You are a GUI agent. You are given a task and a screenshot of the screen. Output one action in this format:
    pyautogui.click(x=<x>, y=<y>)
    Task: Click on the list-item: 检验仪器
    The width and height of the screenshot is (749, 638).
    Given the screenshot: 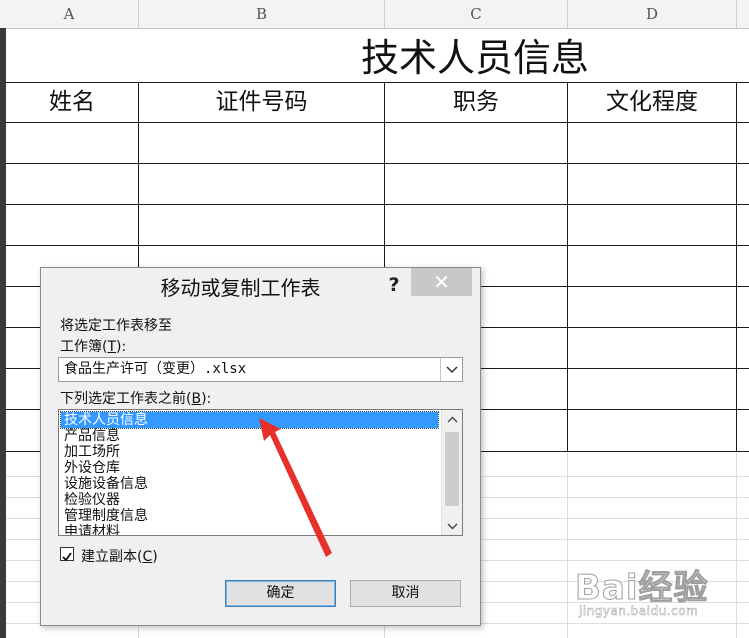 What is the action you would take?
    pyautogui.click(x=249, y=500)
    